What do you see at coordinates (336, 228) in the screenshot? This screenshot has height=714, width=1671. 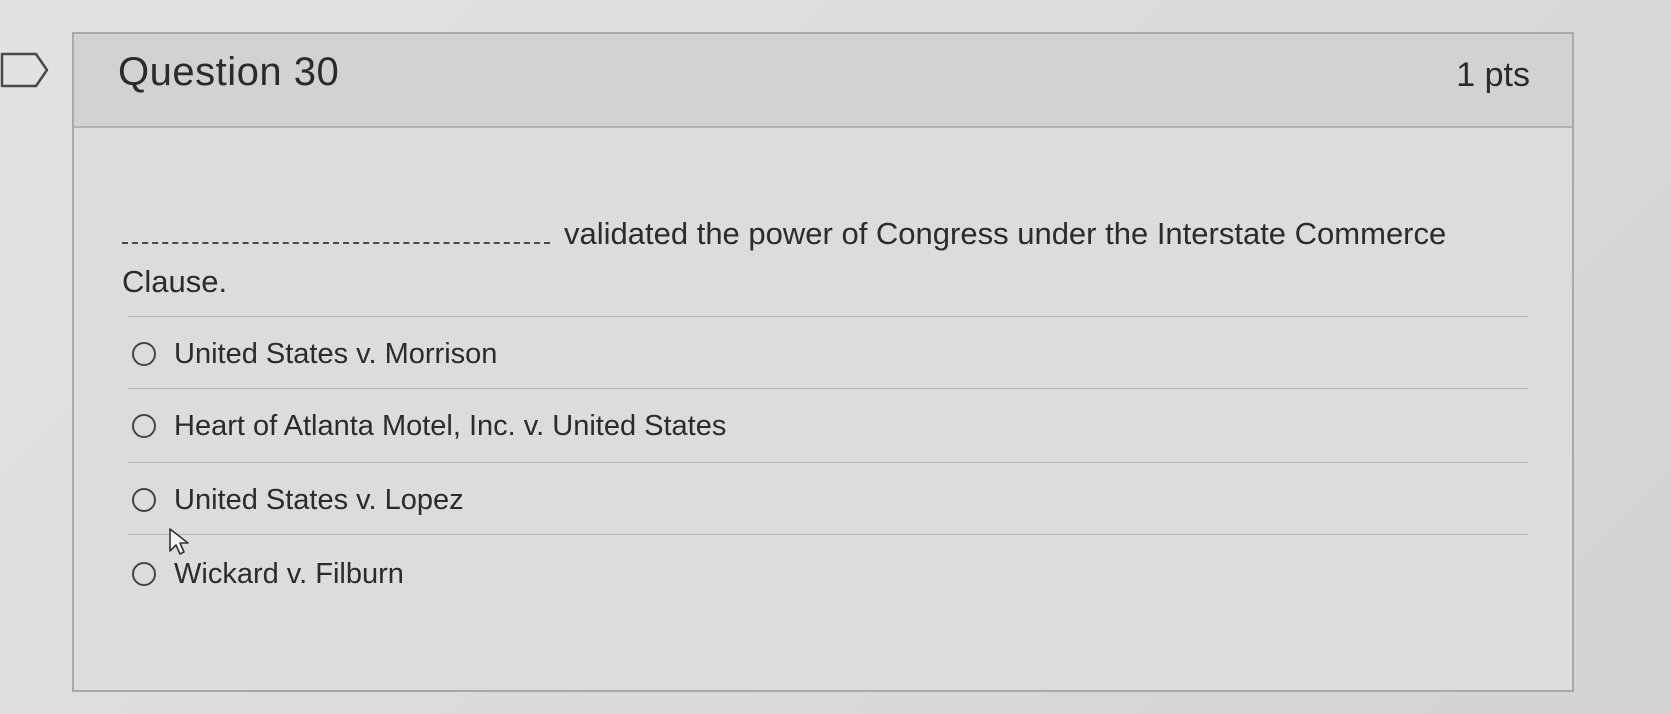 I see `fill-in-blank` at bounding box center [336, 228].